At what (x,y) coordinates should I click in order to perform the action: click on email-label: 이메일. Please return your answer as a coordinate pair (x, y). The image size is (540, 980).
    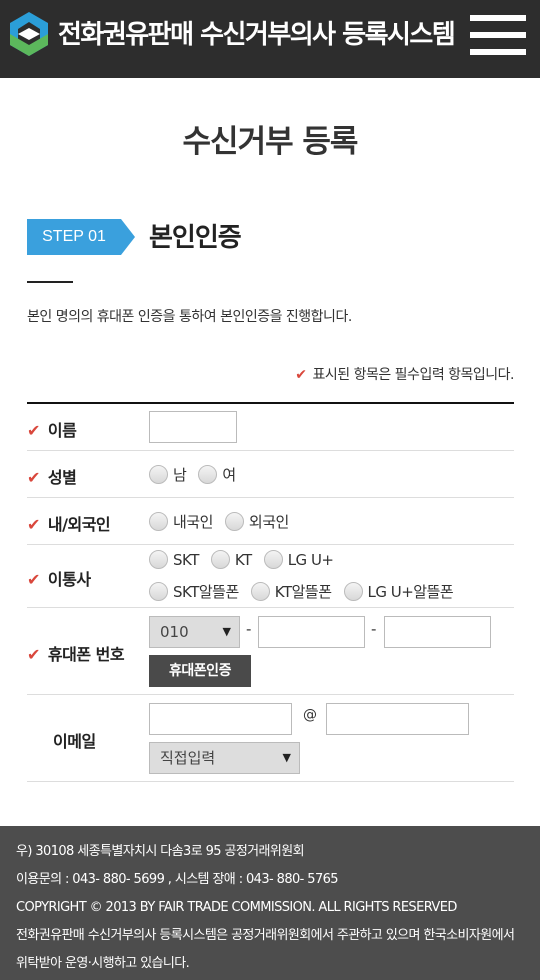
    Looking at the image, I should click on (74, 741).